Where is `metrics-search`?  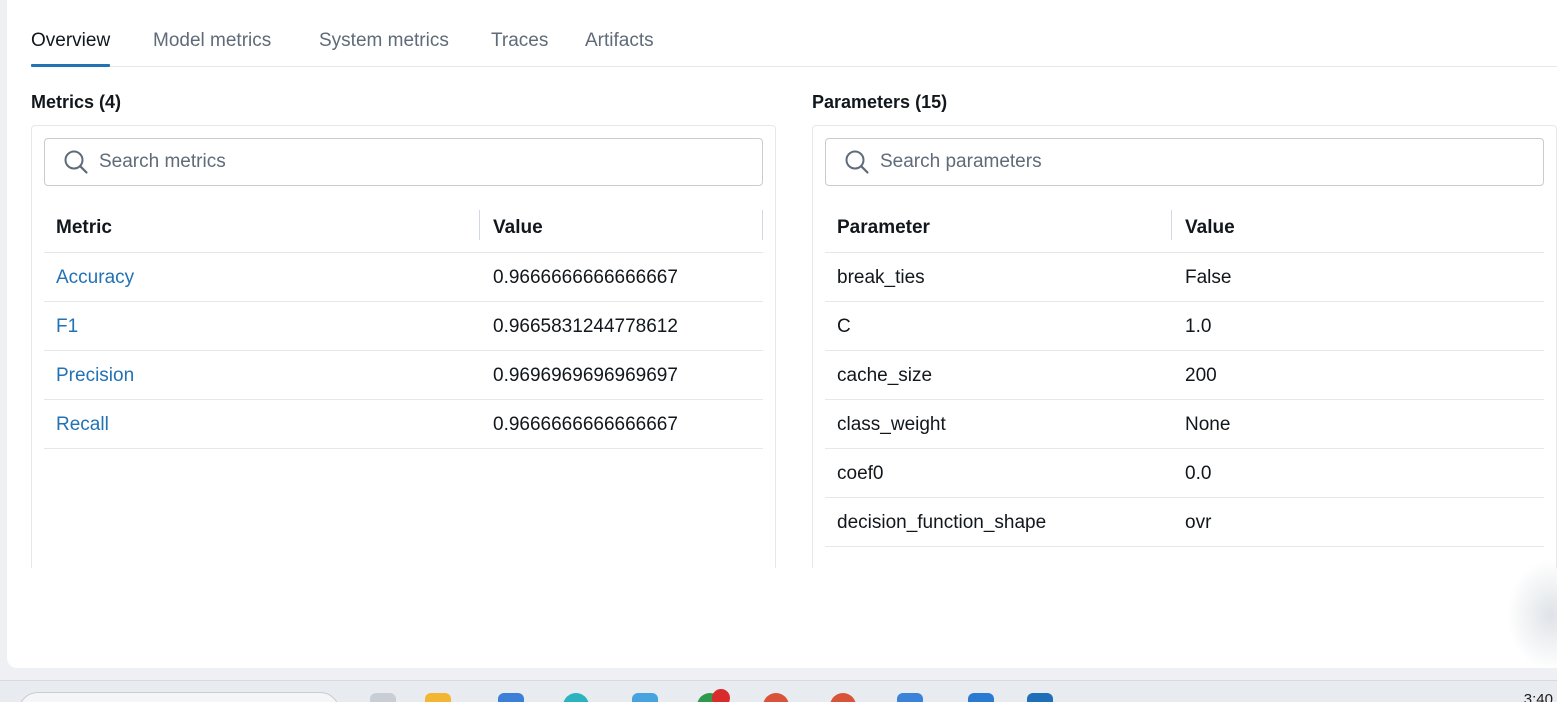 metrics-search is located at coordinates (403, 162).